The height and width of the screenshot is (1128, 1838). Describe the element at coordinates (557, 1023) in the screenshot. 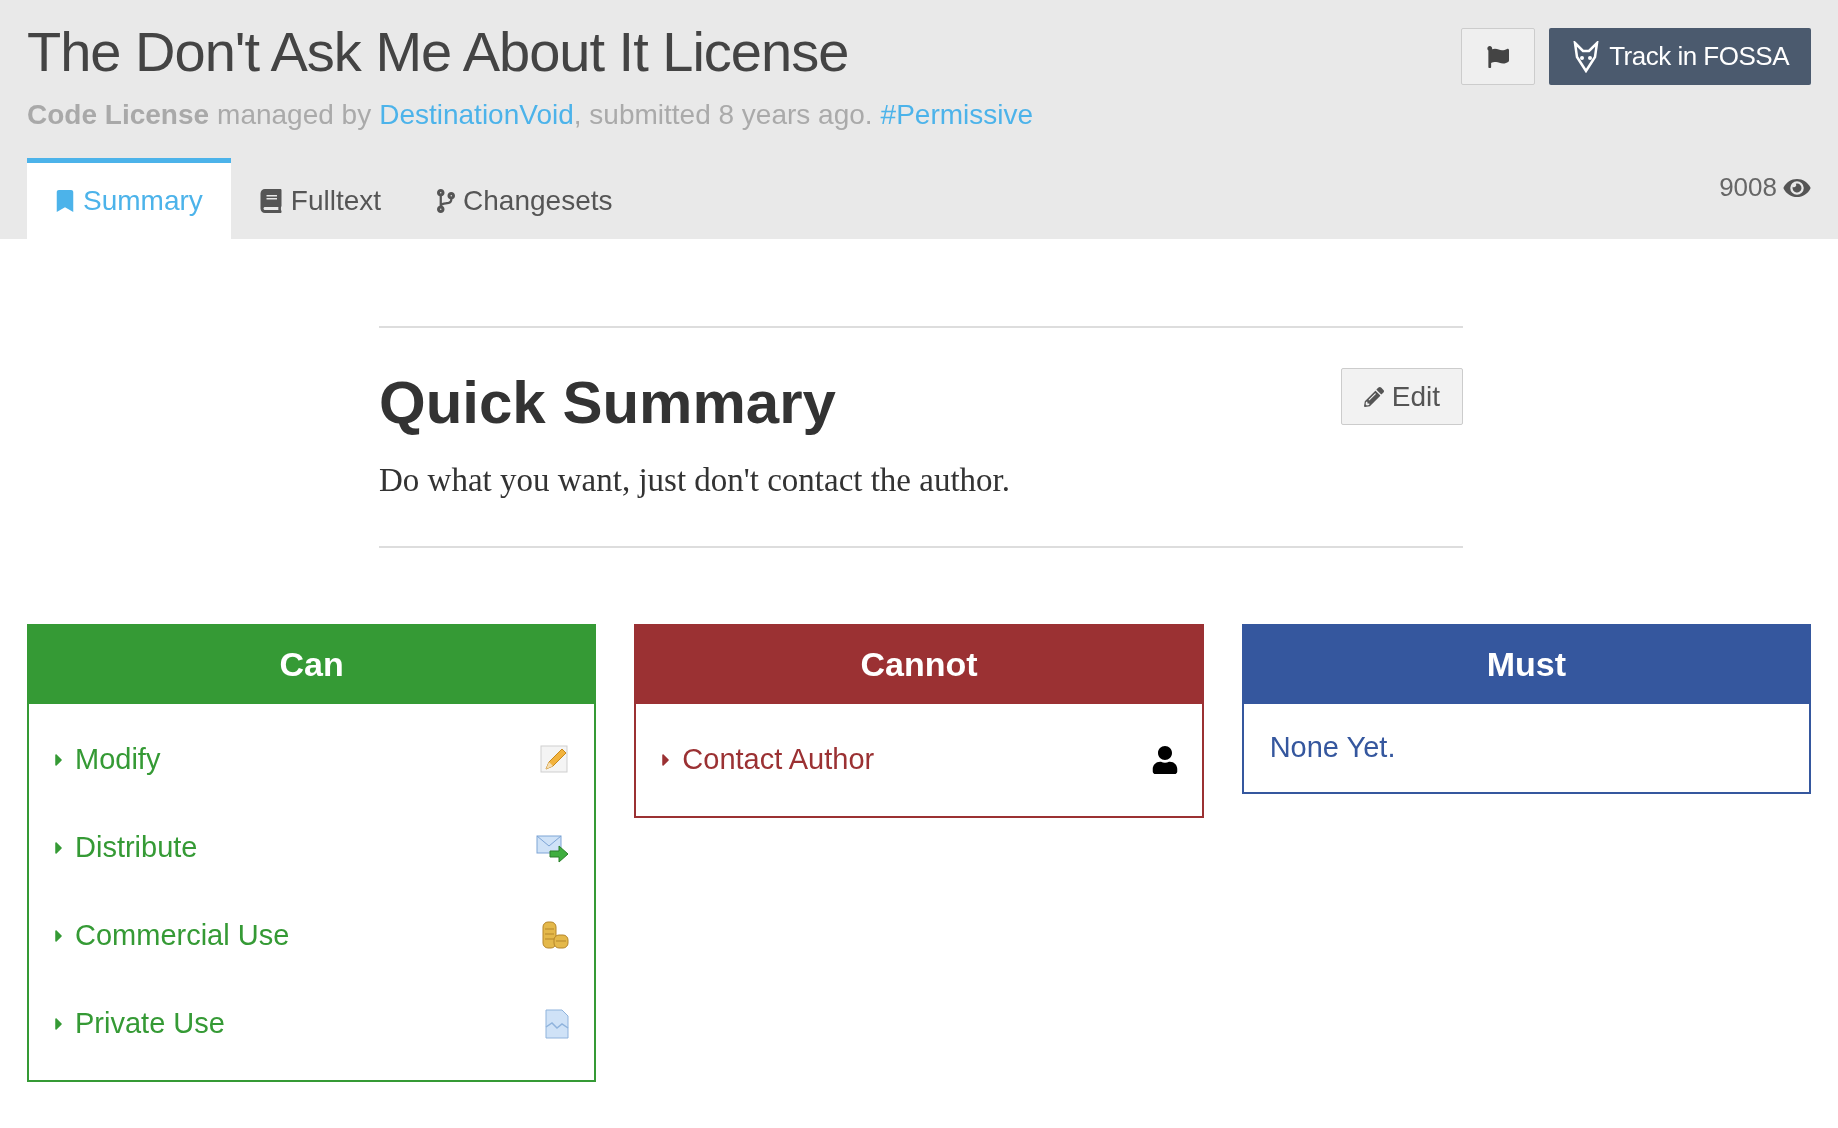

I see `document-icon` at that location.